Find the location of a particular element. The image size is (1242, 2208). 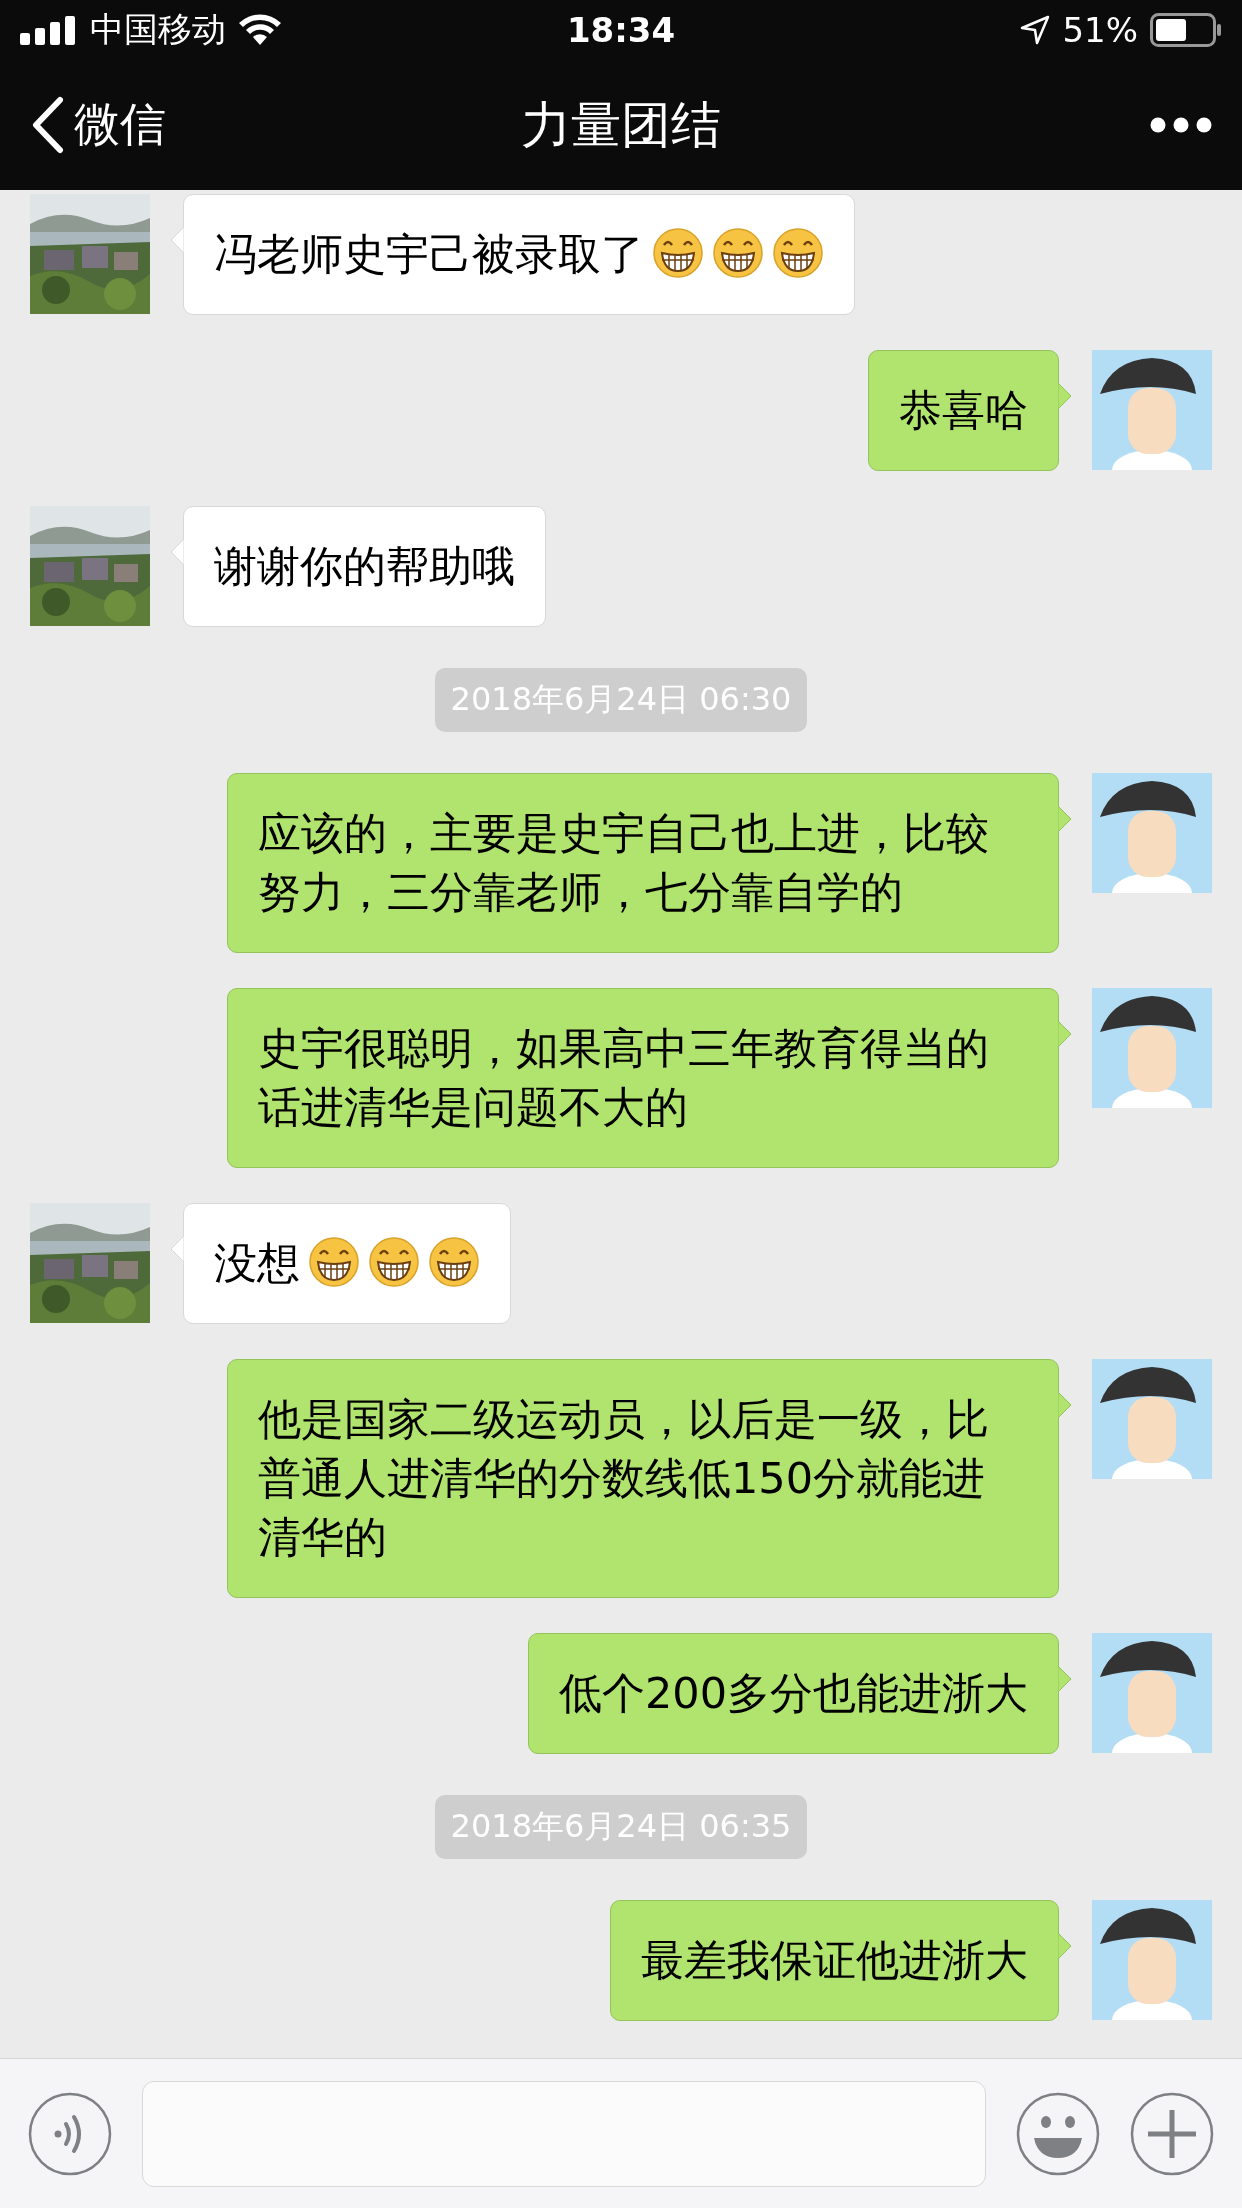

battery-icon is located at coordinates (1186, 30).